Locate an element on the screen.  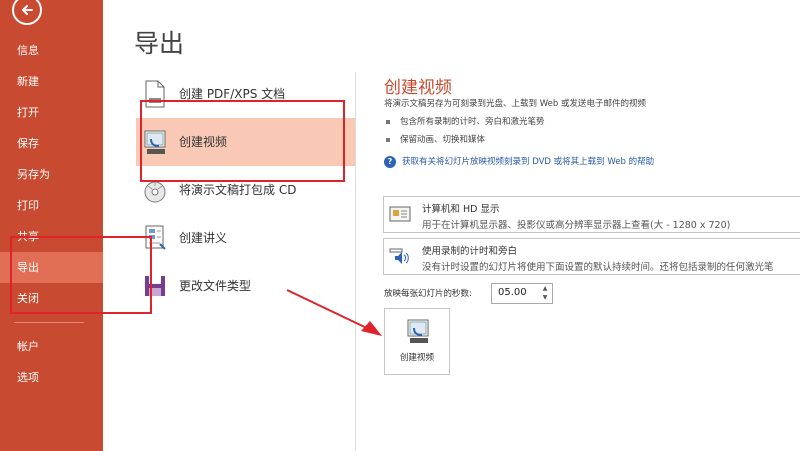
help-question-icon: ? is located at coordinates (390, 161).